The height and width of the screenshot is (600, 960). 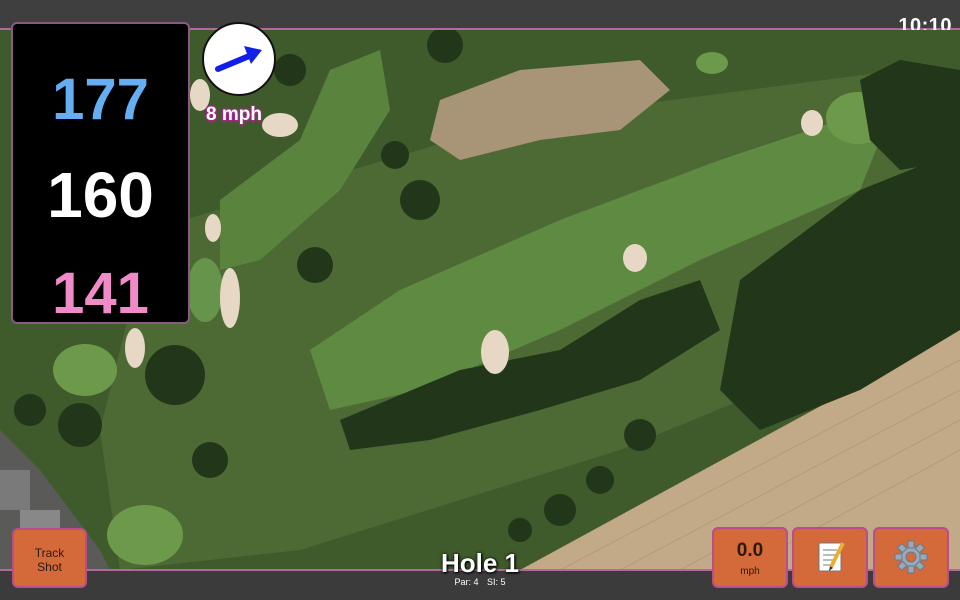 What do you see at coordinates (480, 582) in the screenshot?
I see `hole-info: Par: 4 SI: 5` at bounding box center [480, 582].